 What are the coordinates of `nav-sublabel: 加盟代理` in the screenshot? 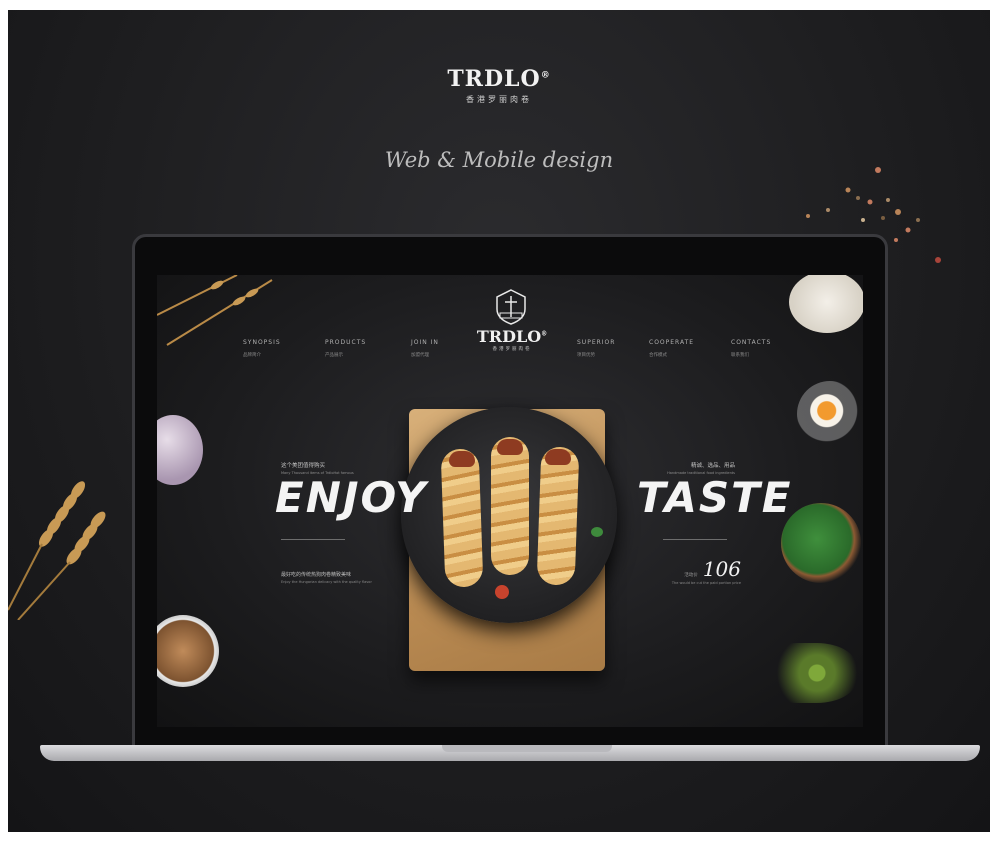 It's located at (420, 355).